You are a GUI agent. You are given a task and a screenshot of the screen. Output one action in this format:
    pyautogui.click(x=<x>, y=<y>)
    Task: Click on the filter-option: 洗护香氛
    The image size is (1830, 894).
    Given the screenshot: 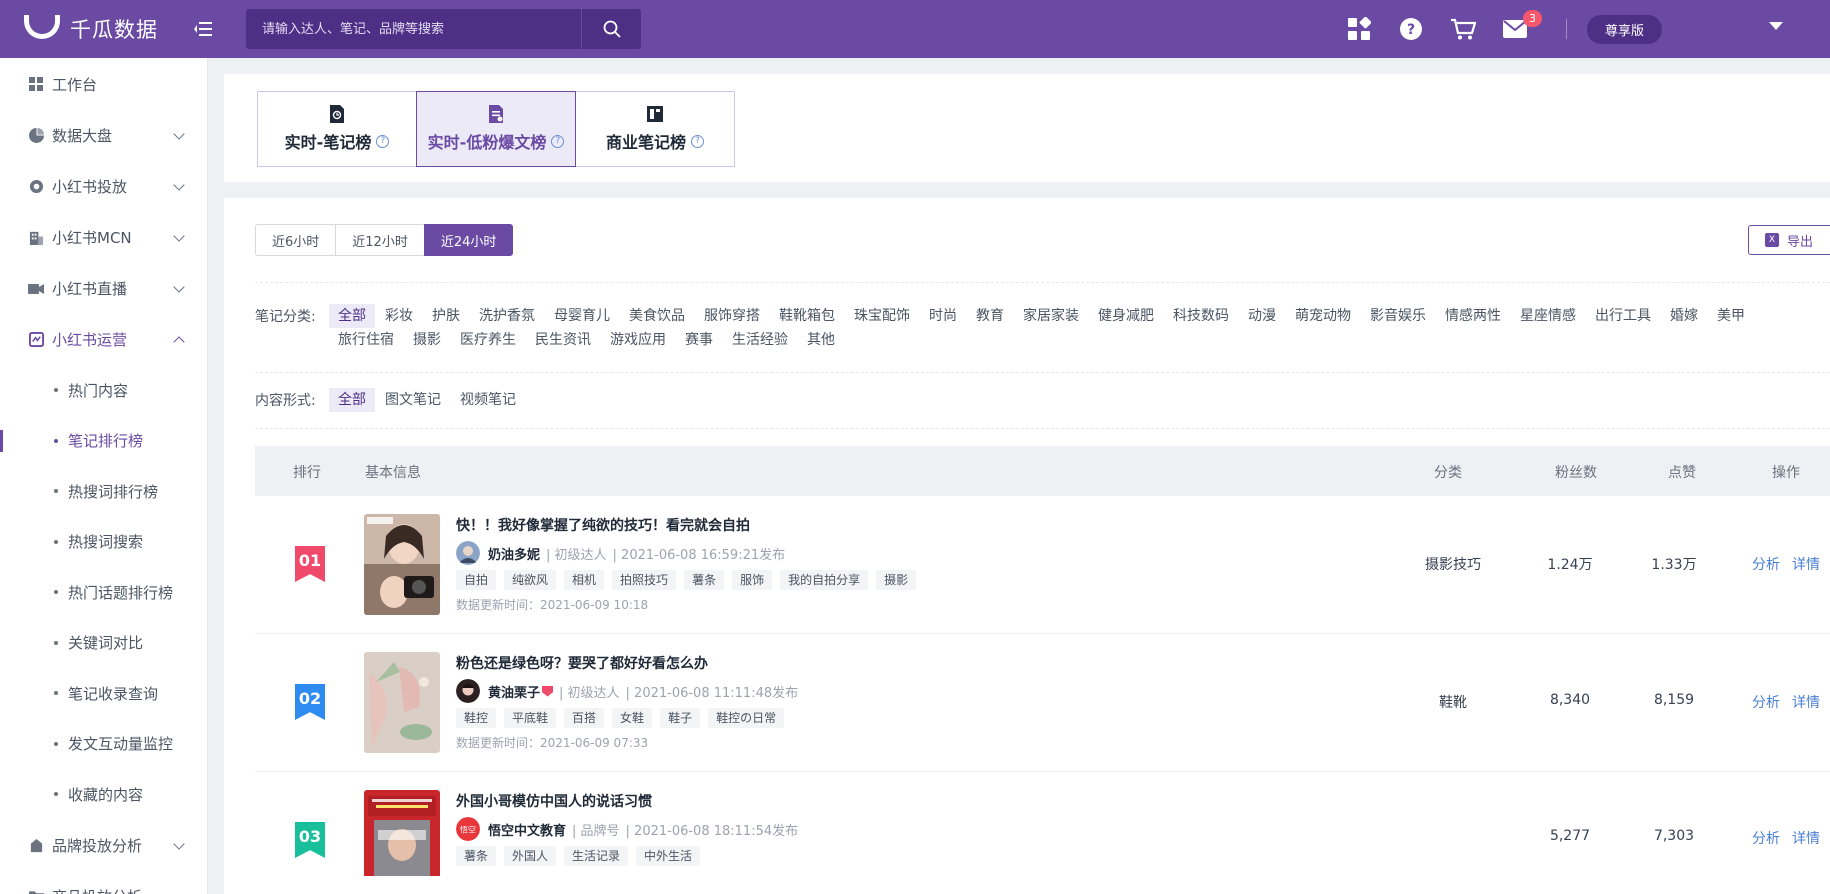 What is the action you would take?
    pyautogui.click(x=507, y=316)
    